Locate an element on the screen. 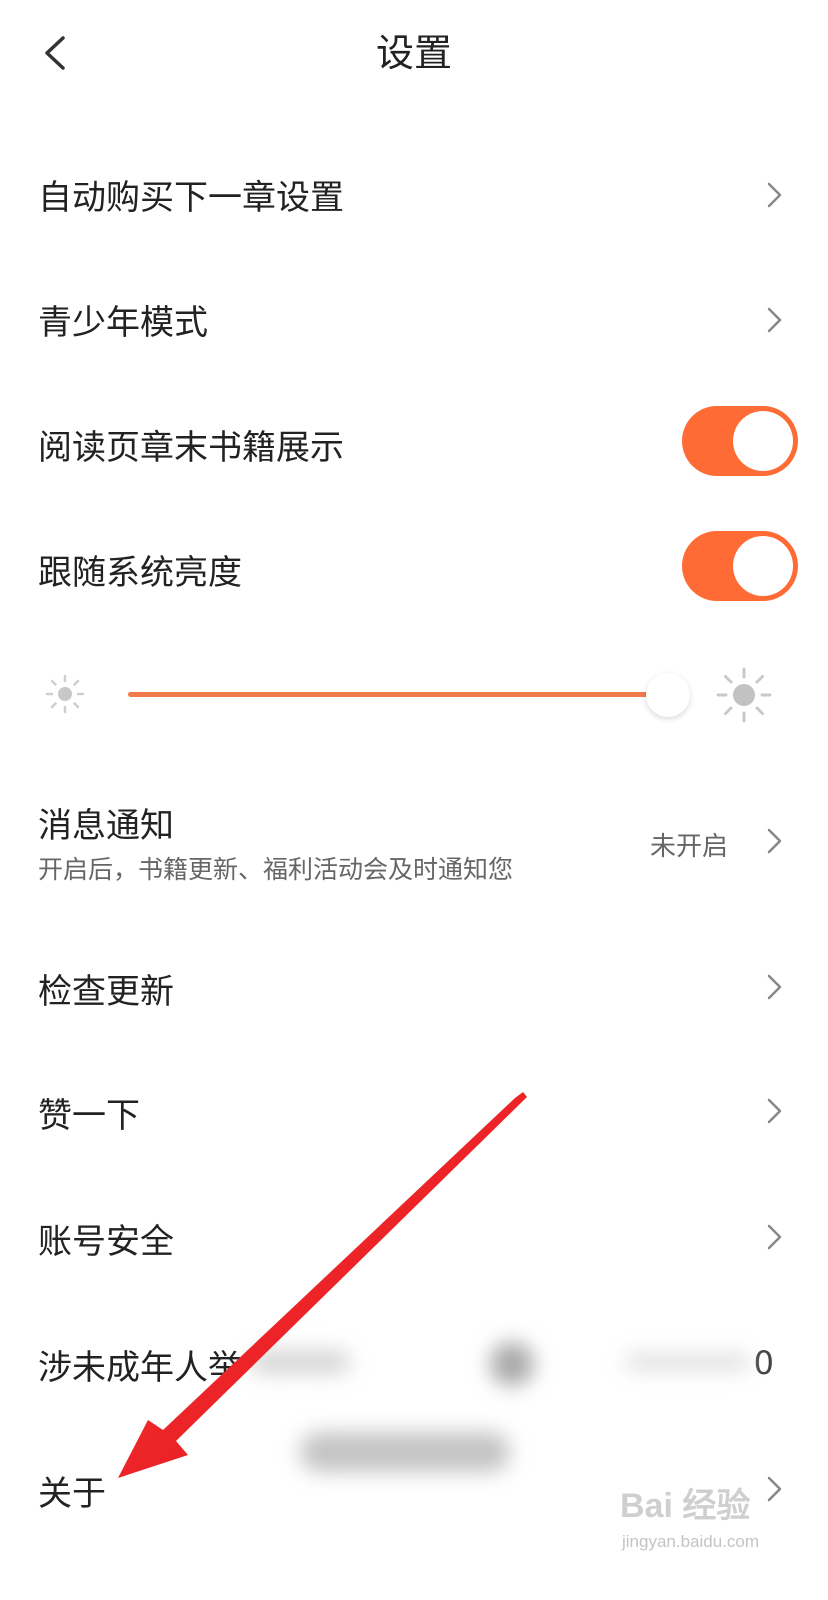  settings-row-teen-mode: 青少年模式 is located at coordinates (414, 320).